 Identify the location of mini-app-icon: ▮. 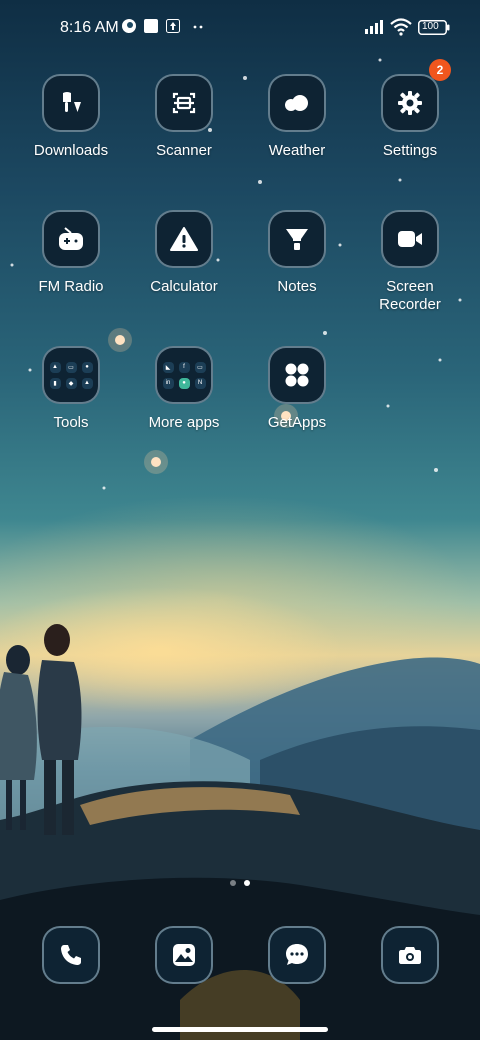
(55, 383).